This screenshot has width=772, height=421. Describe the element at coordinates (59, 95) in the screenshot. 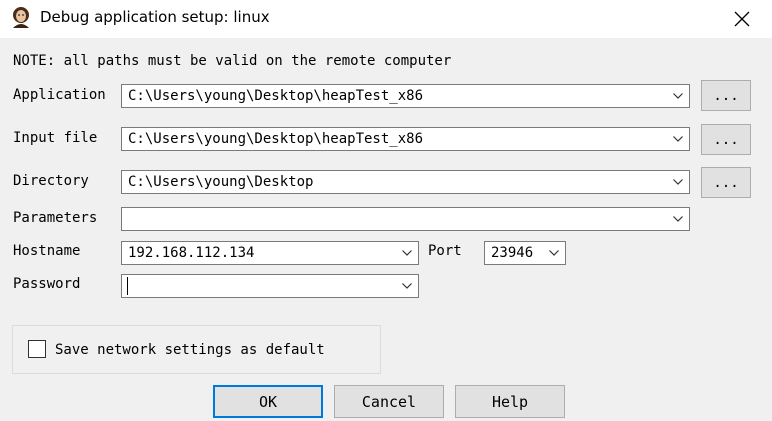

I see `application-label: Application` at that location.